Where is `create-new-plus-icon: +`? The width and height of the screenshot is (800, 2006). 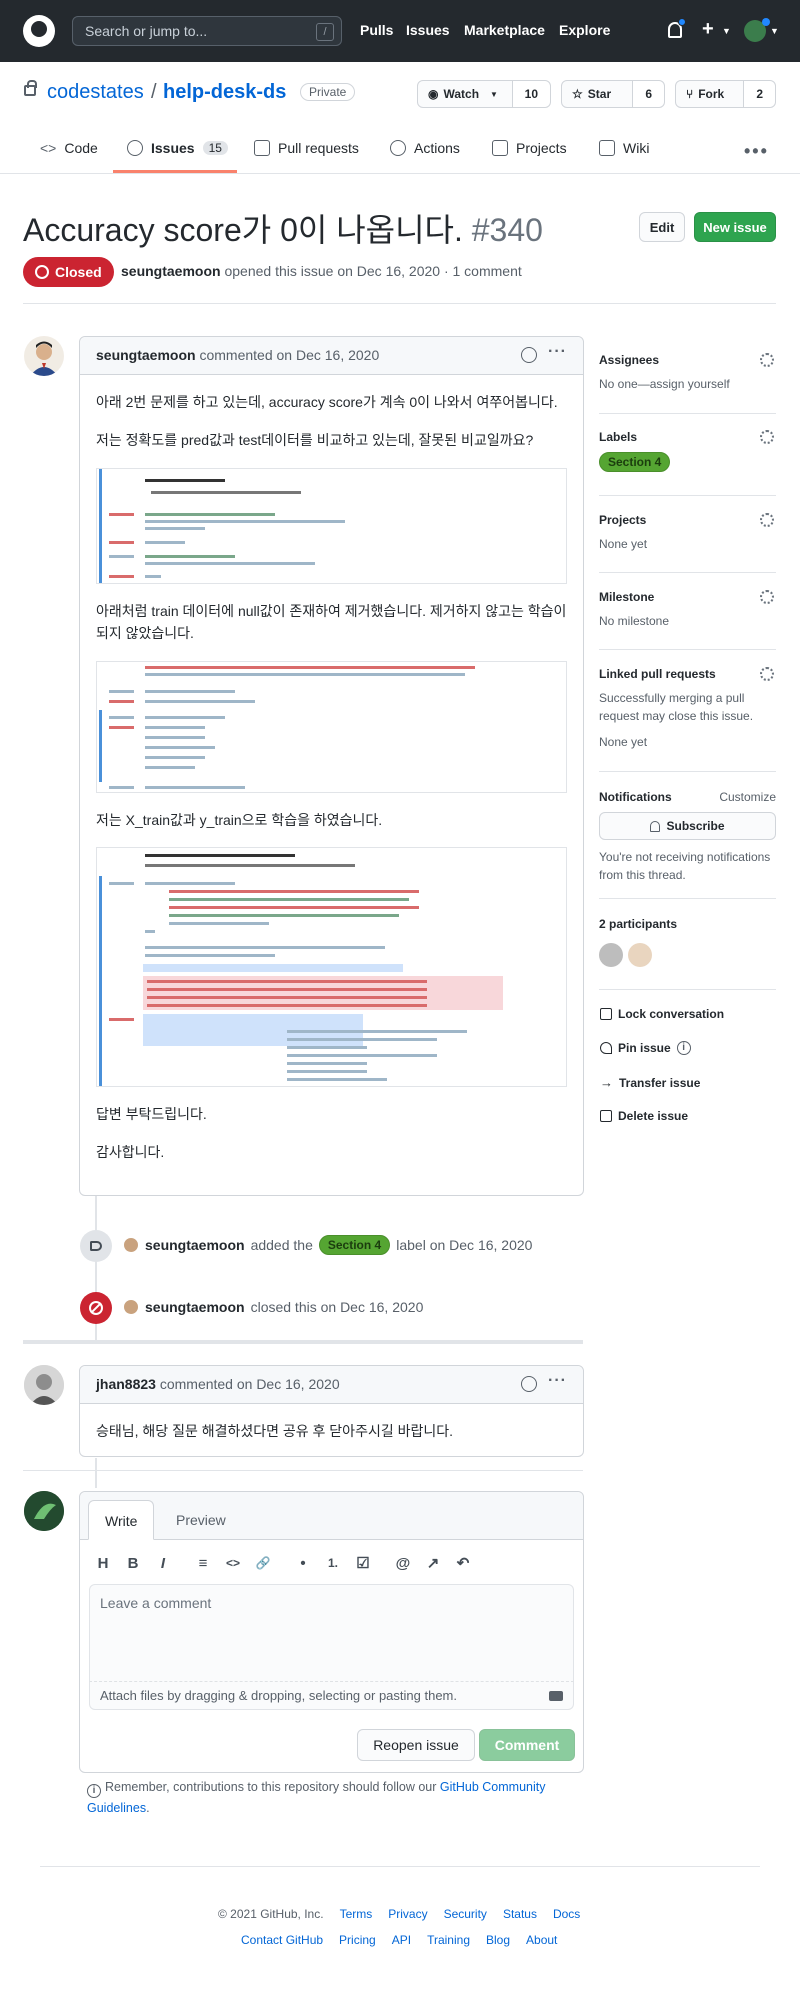 create-new-plus-icon: + is located at coordinates (708, 29).